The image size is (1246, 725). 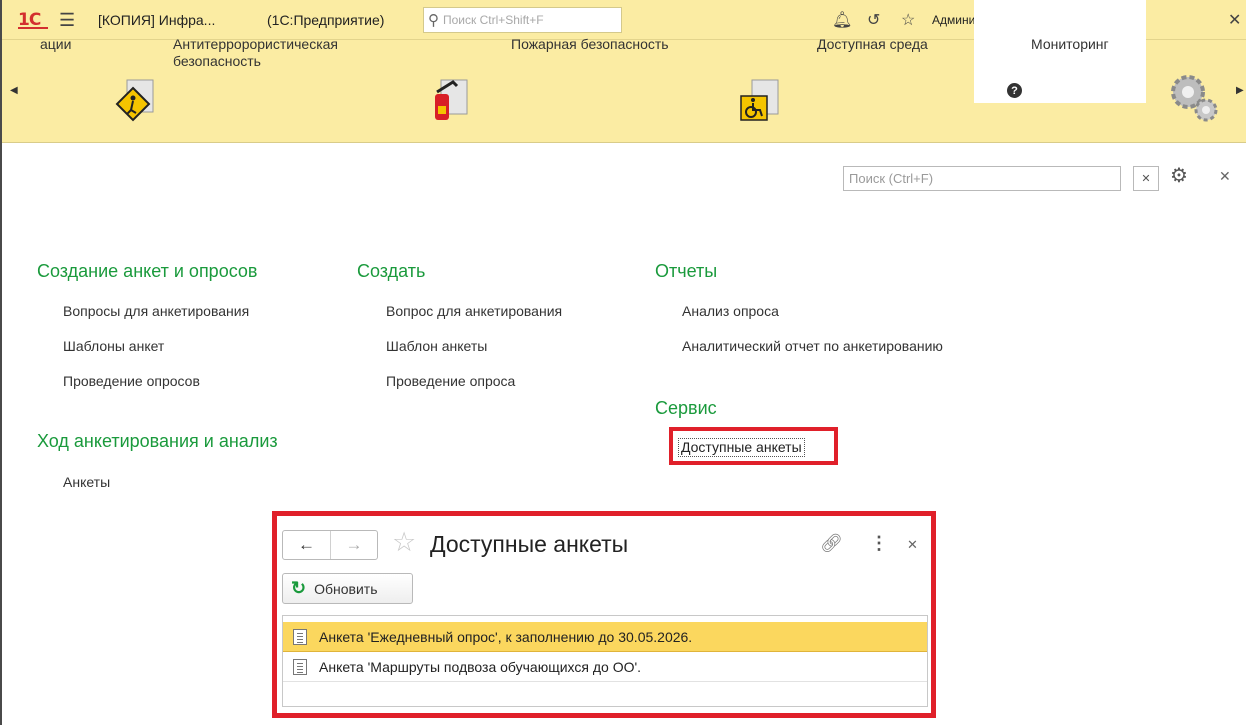 I want to click on command-link: Вопрос для анкетирования, so click(x=474, y=311).